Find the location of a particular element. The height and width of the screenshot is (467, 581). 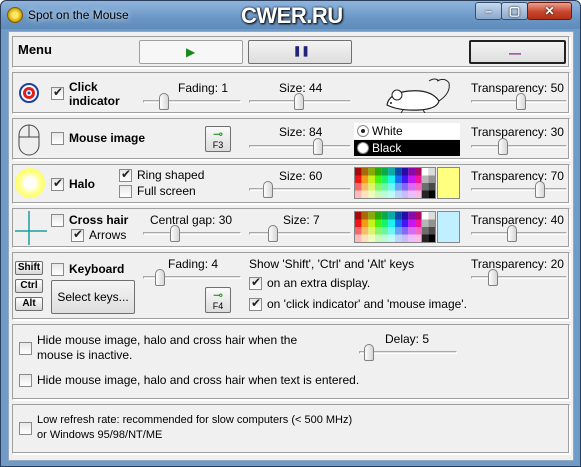

central-gap-slider-track is located at coordinates (192, 233).